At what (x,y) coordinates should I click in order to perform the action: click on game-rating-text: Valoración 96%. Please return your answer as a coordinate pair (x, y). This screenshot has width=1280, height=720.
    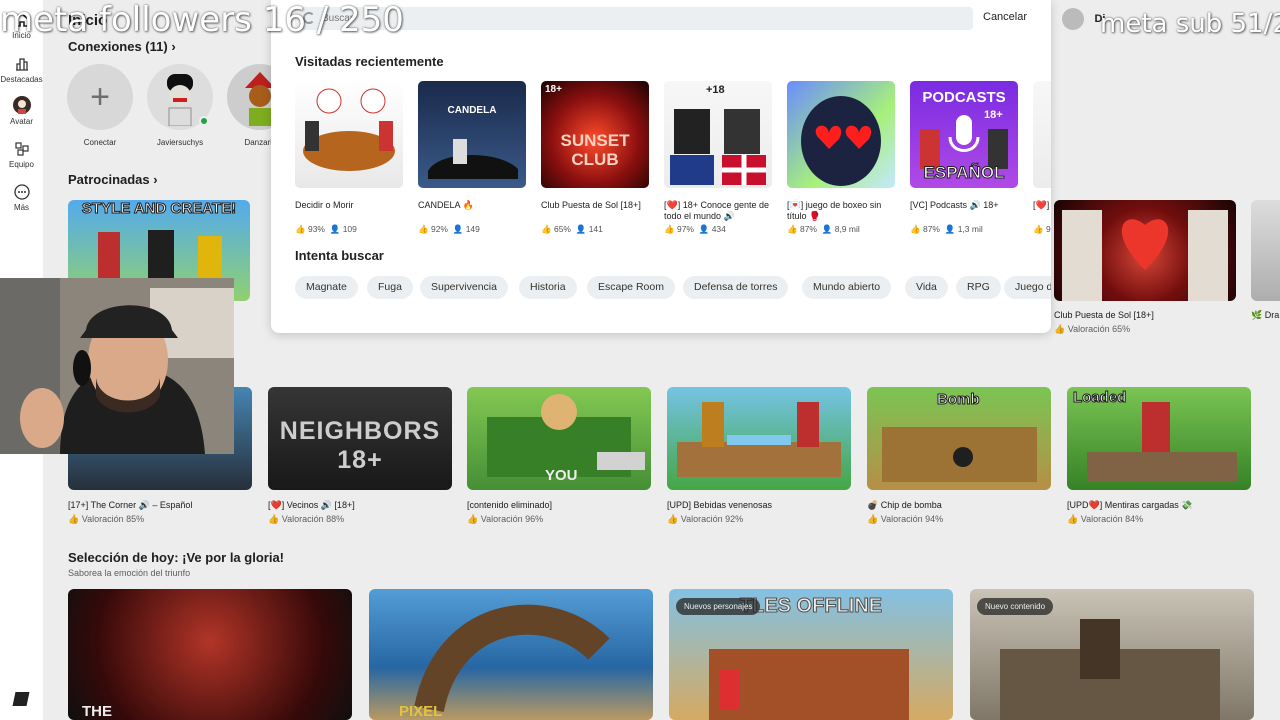
    Looking at the image, I should click on (512, 519).